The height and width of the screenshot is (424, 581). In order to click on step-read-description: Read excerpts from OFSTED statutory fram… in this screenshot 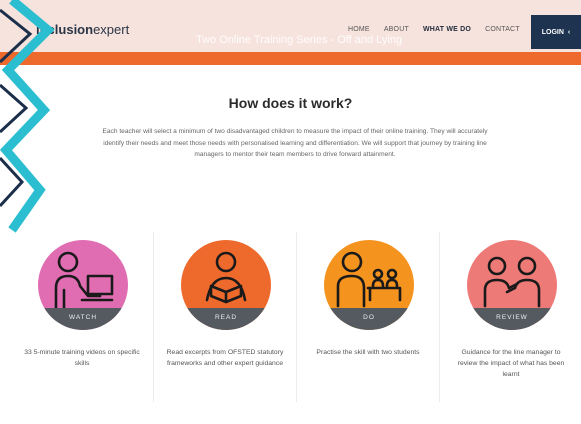, I will do `click(225, 358)`.